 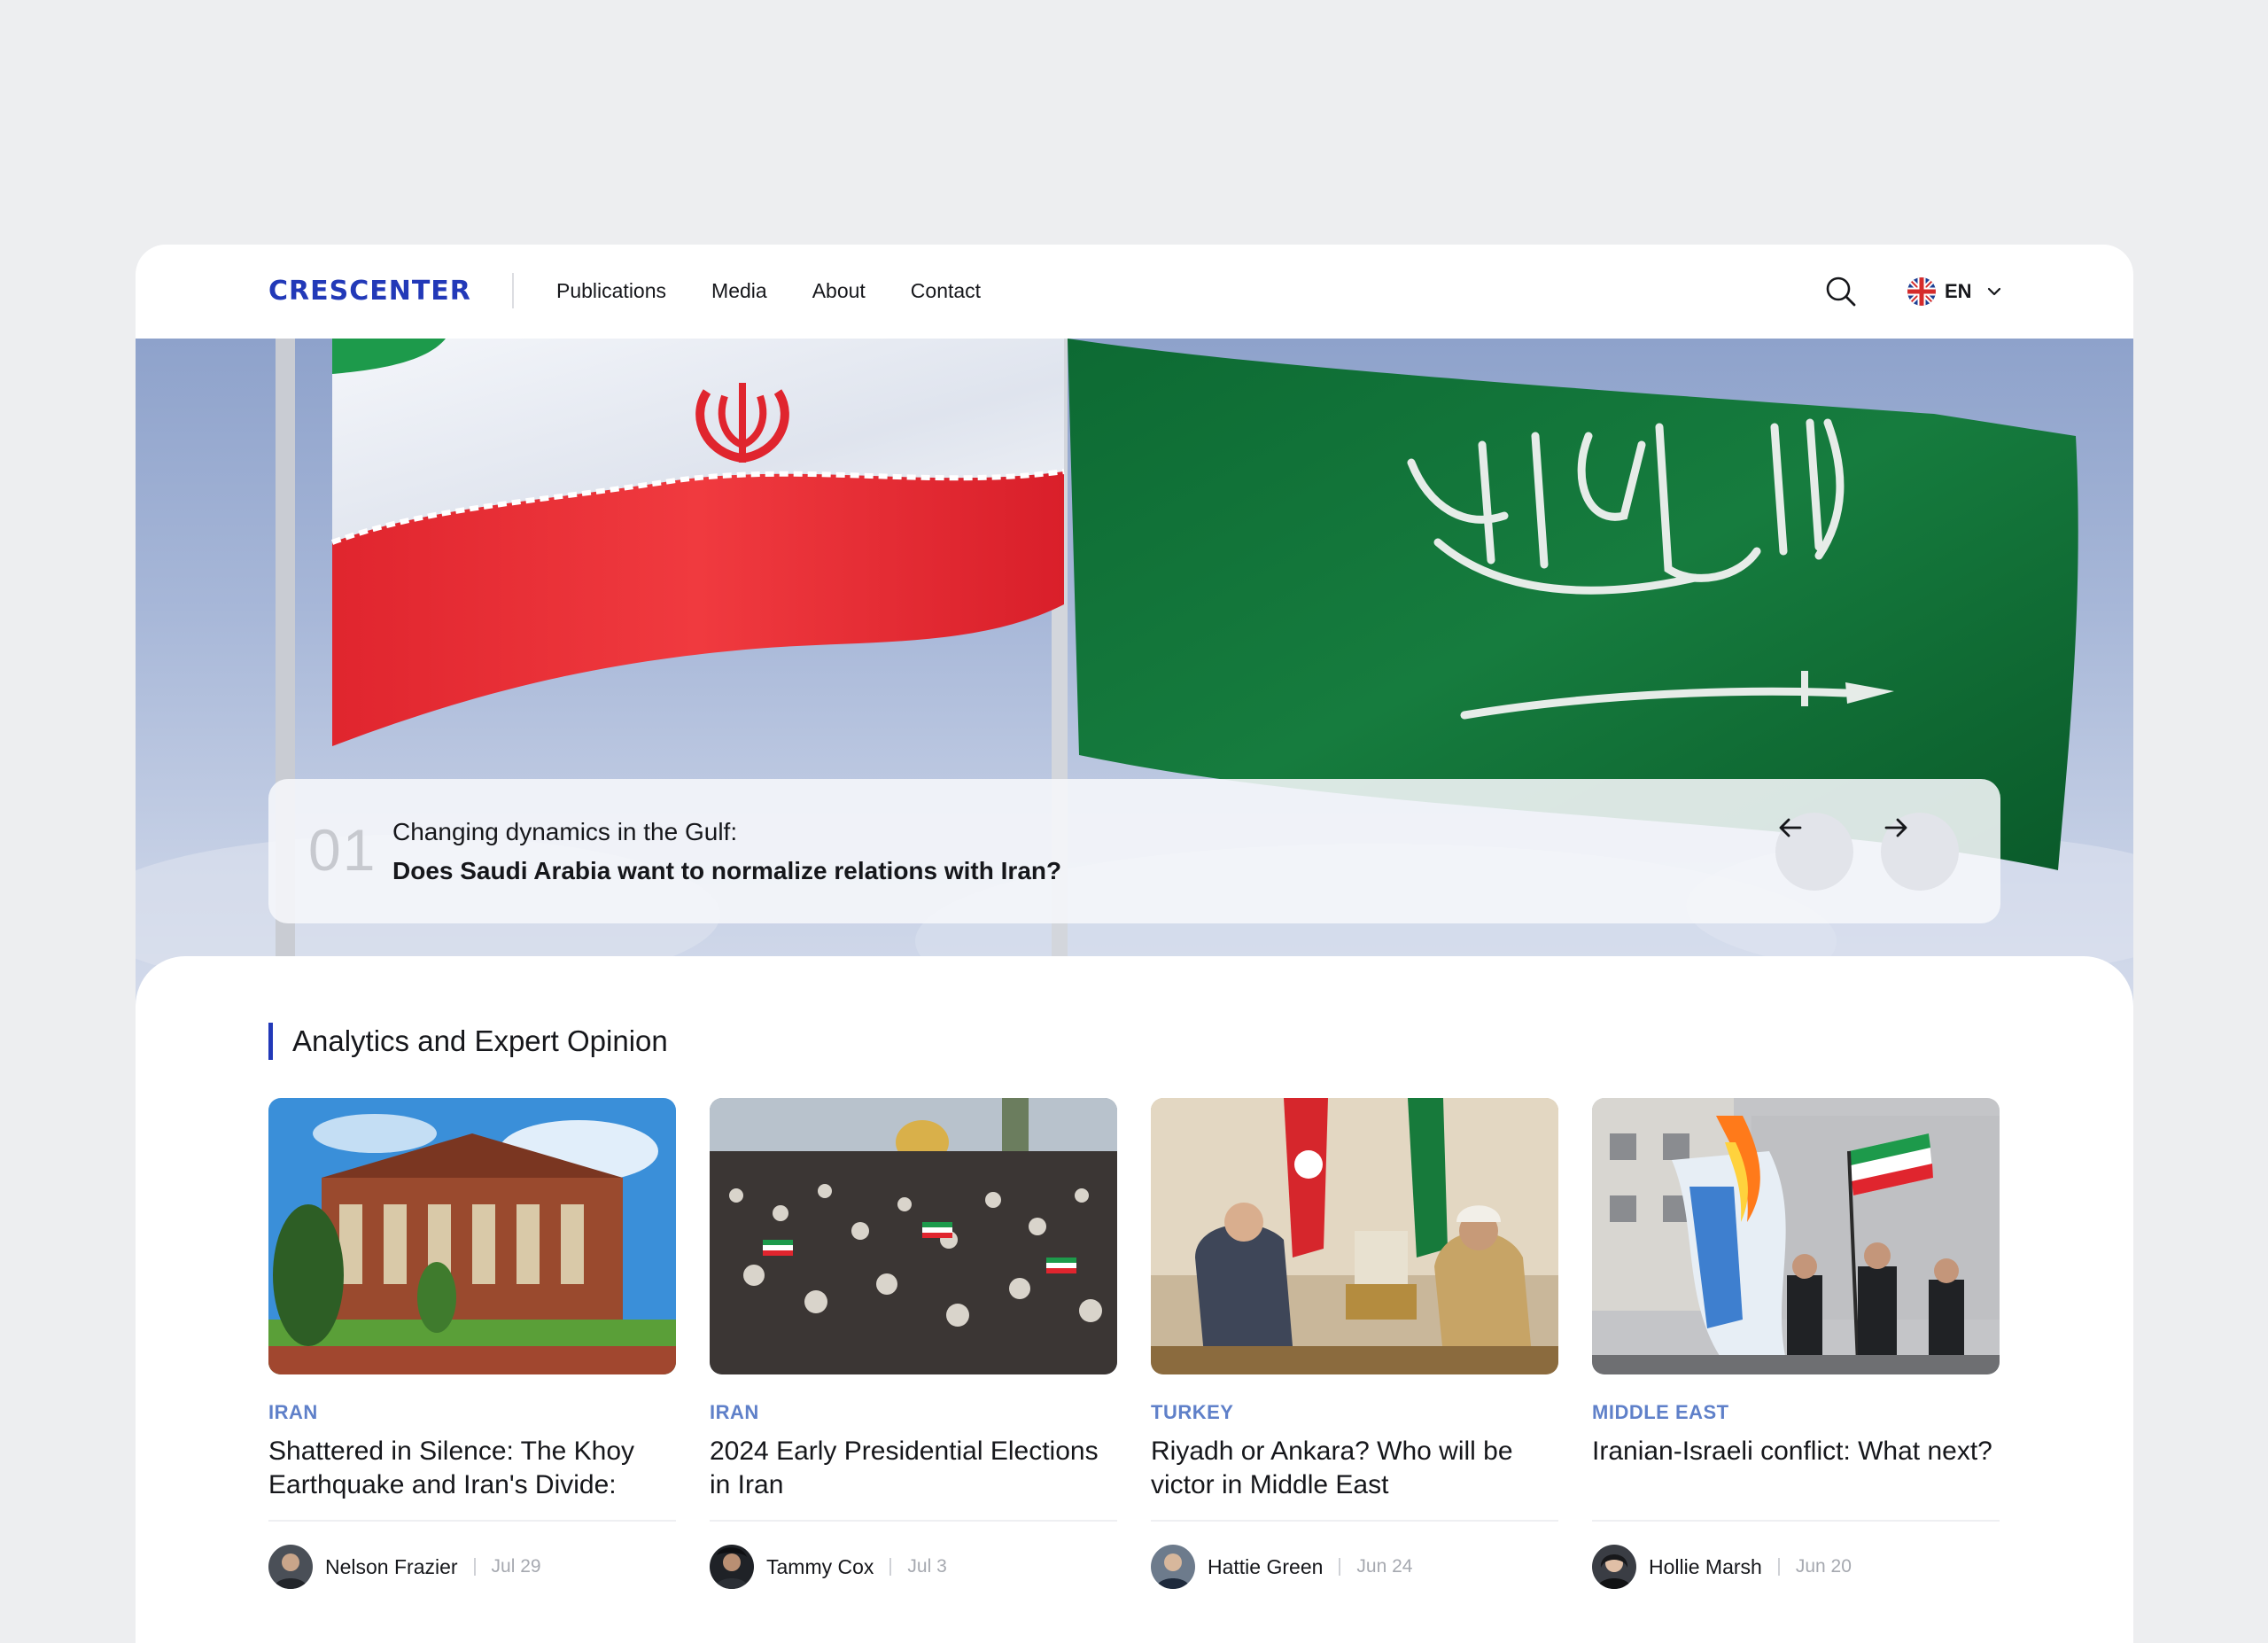 I want to click on article-meta: Nelson Frazier Jul 29, so click(x=472, y=1567).